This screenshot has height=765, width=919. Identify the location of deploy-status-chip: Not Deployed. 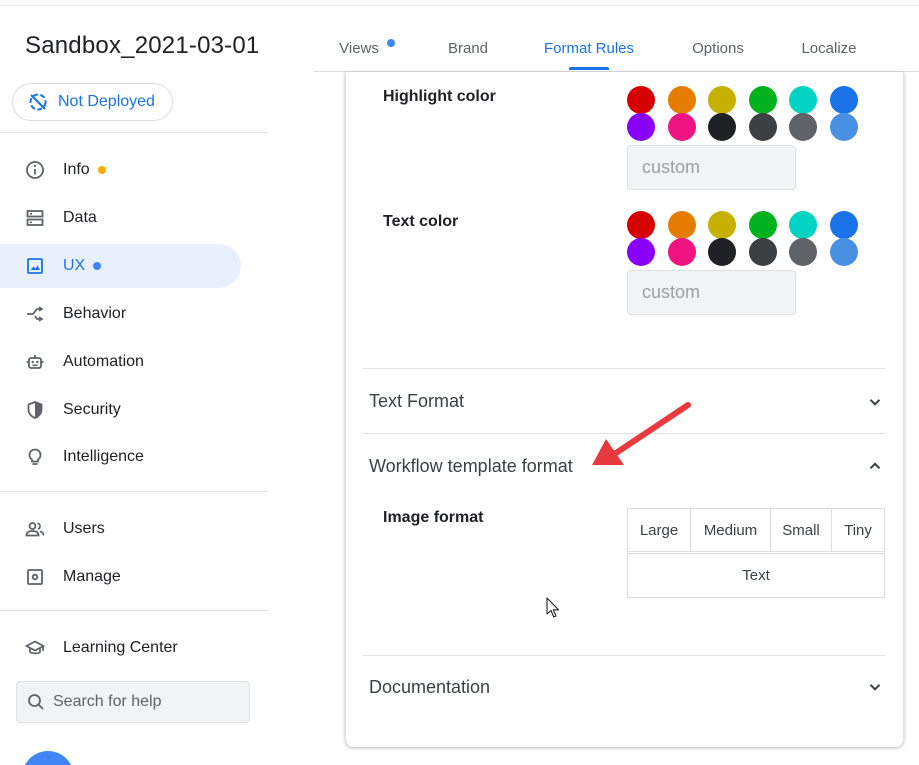
(92, 102).